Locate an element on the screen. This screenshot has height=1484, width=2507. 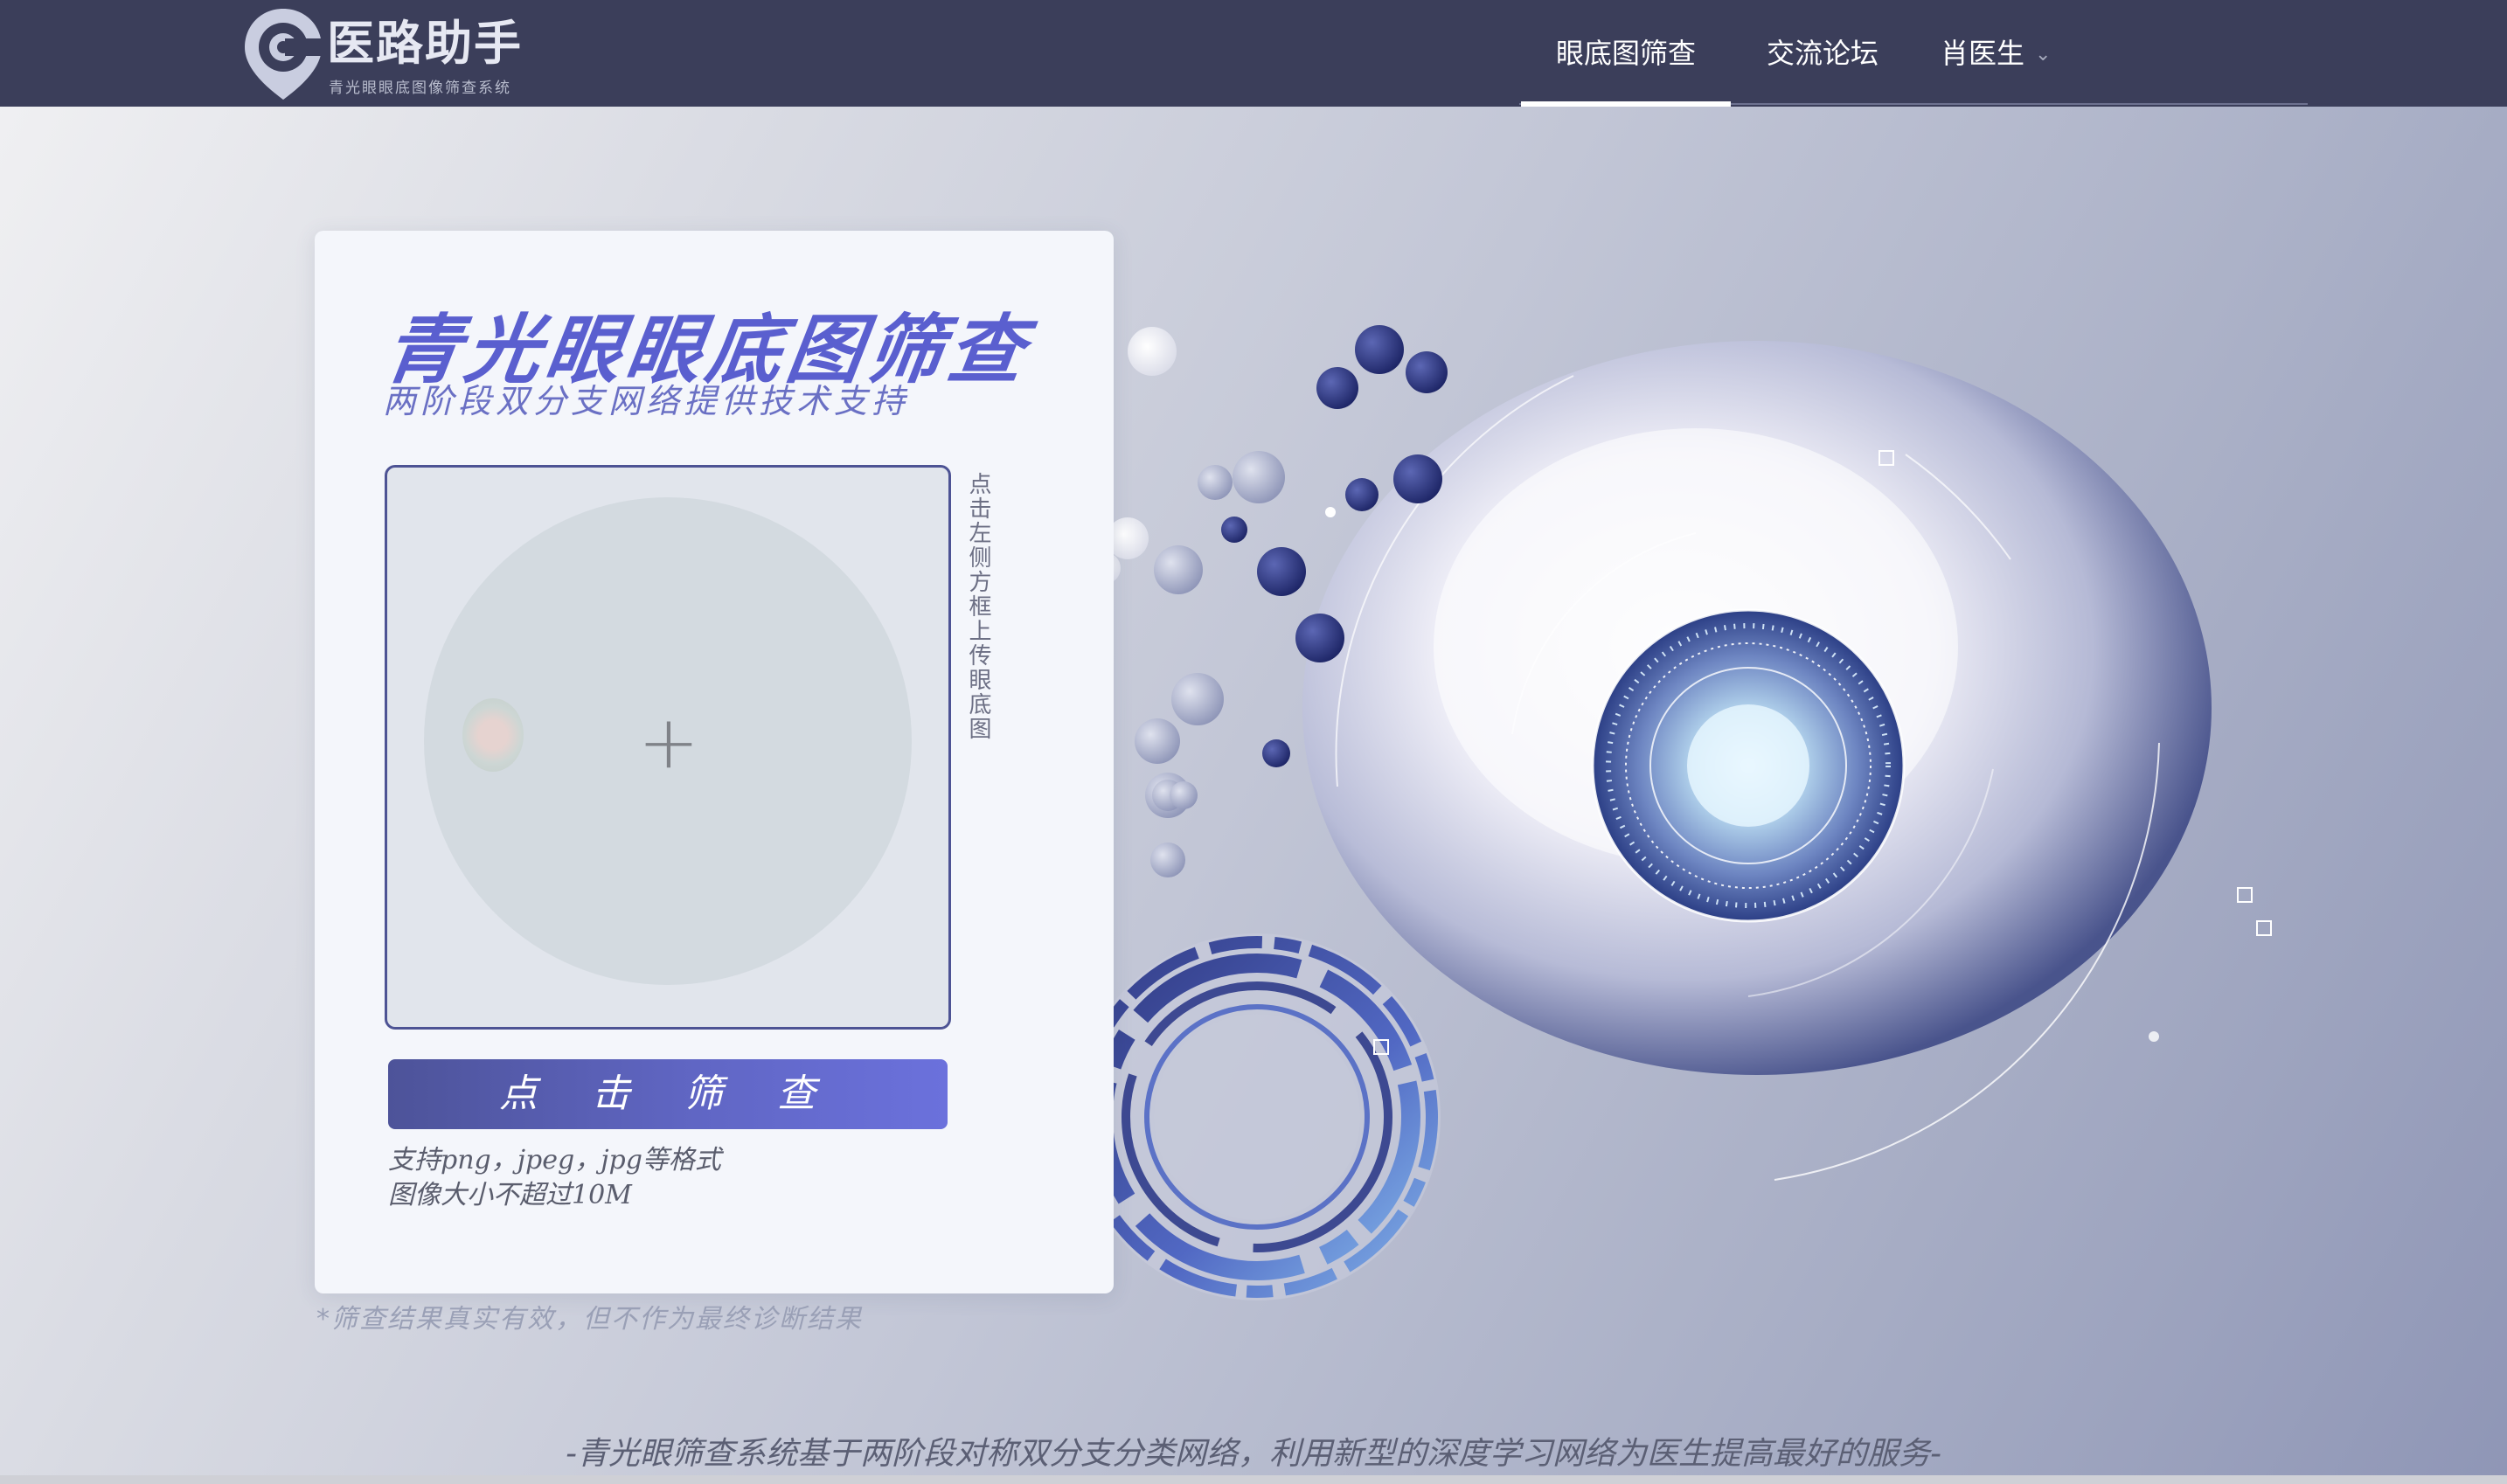
logo: 医路助手 青光眼眼底图像筛查系统 is located at coordinates (392, 54).